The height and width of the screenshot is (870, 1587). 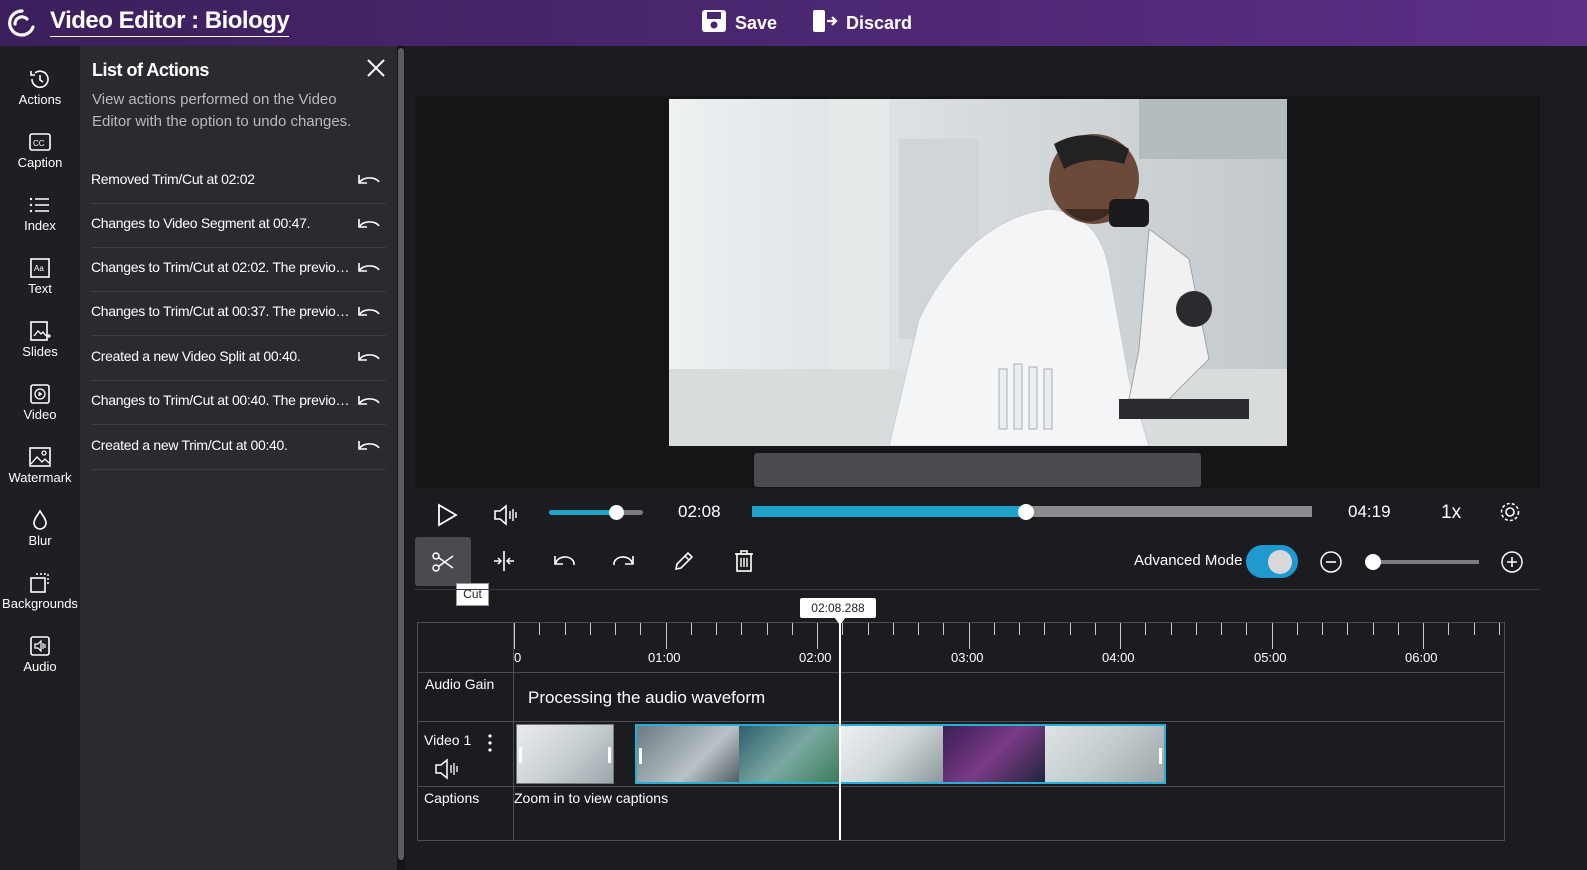 What do you see at coordinates (1369, 511) in the screenshot?
I see `duration-time: 04:19` at bounding box center [1369, 511].